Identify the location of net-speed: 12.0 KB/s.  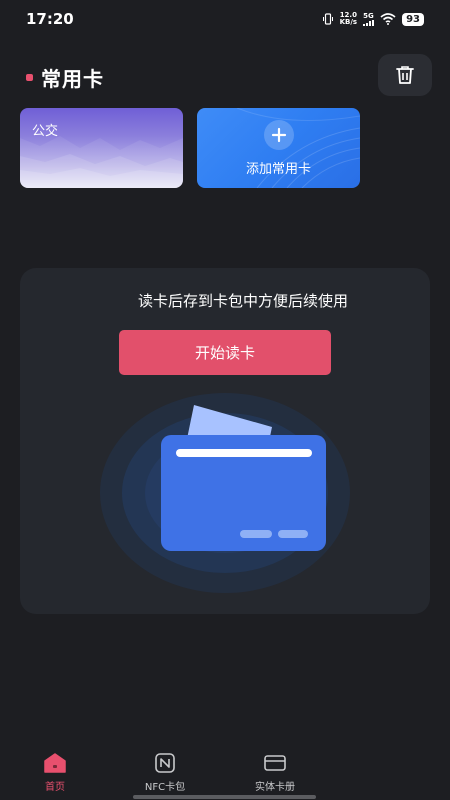
(348, 19).